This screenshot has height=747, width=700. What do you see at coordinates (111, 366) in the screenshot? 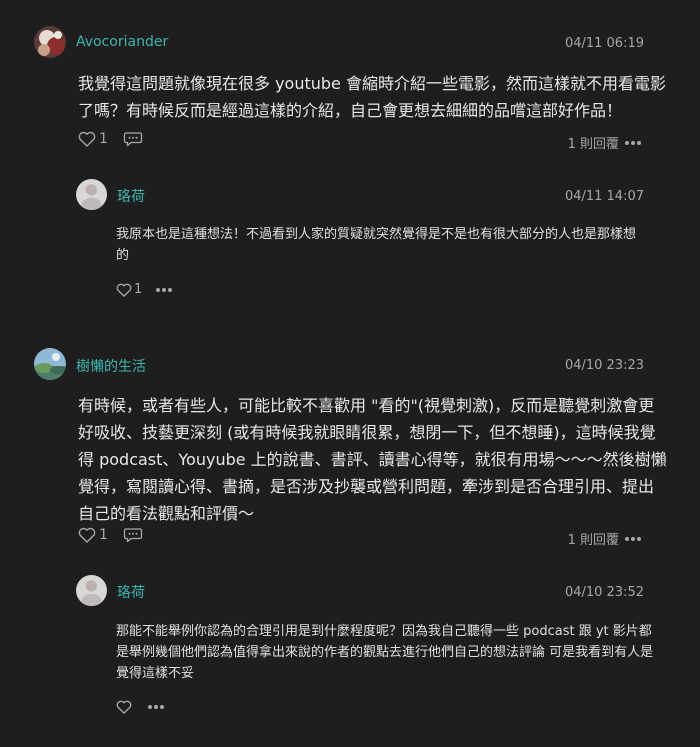
I see `author-name: 樹懶的生活` at bounding box center [111, 366].